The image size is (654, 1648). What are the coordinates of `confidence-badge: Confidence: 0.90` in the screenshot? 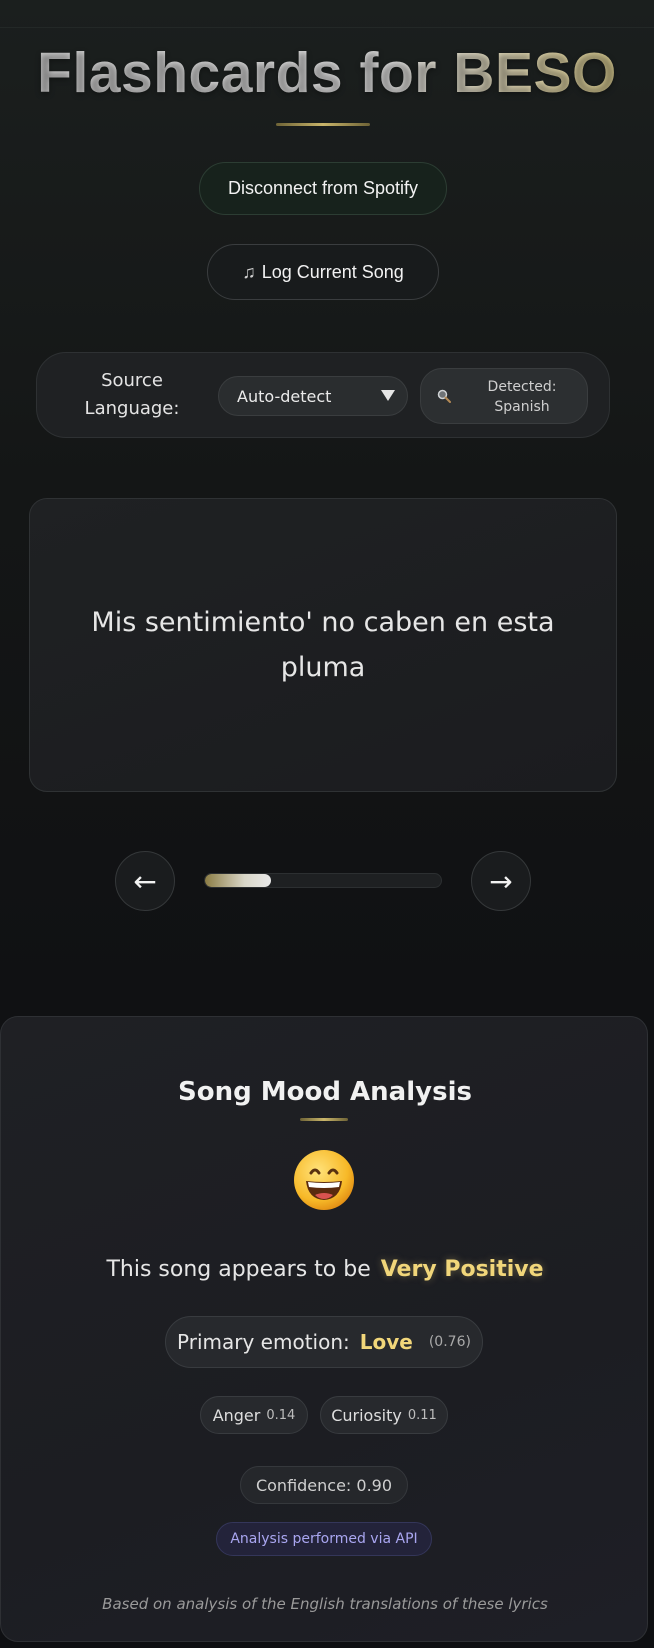 It's located at (324, 1485).